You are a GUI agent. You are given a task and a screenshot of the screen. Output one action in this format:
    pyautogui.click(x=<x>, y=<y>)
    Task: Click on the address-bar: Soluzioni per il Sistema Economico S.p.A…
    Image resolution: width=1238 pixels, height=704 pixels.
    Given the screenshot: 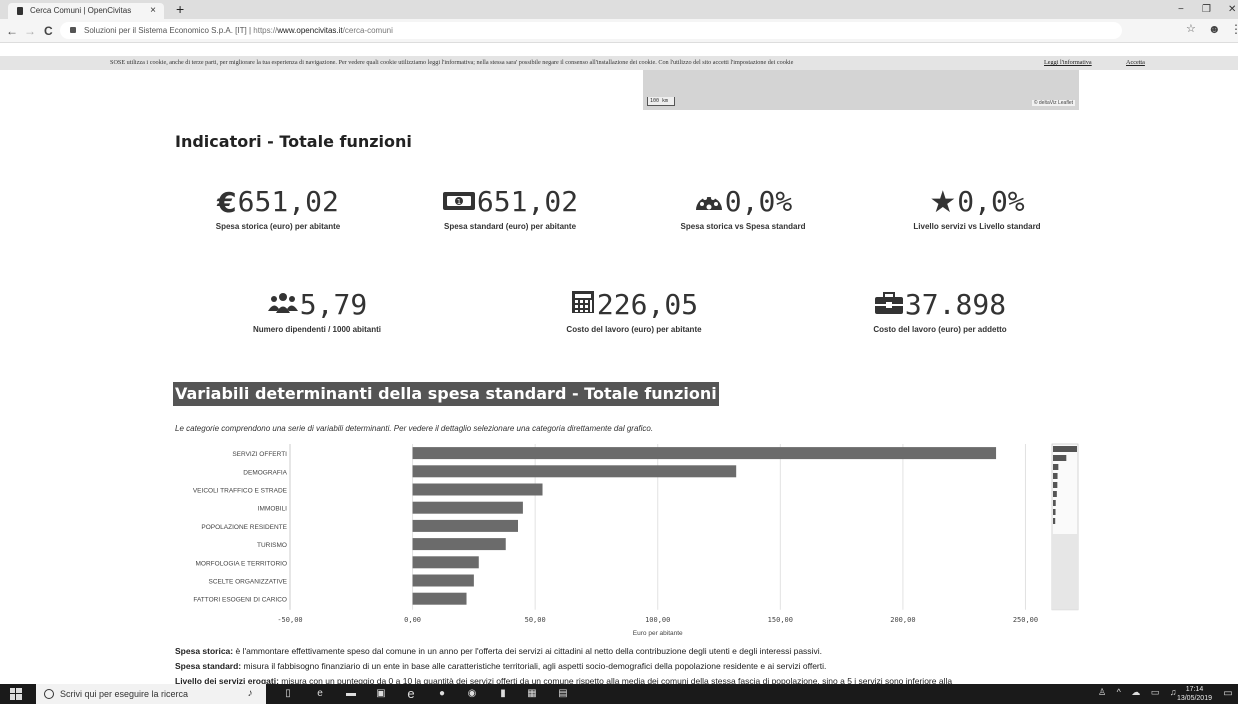 What is the action you would take?
    pyautogui.click(x=591, y=30)
    